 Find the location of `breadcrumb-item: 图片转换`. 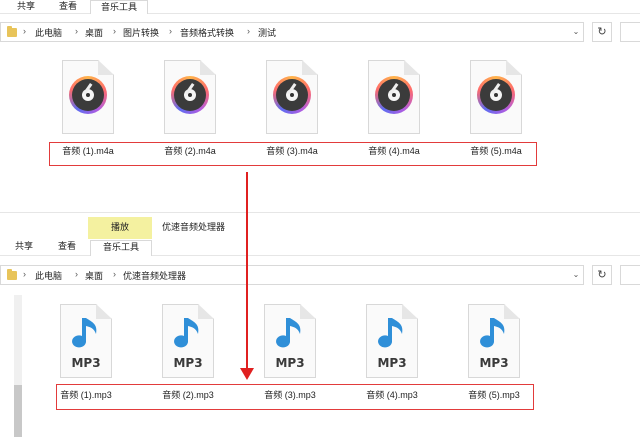

breadcrumb-item: 图片转换 is located at coordinates (141, 32).